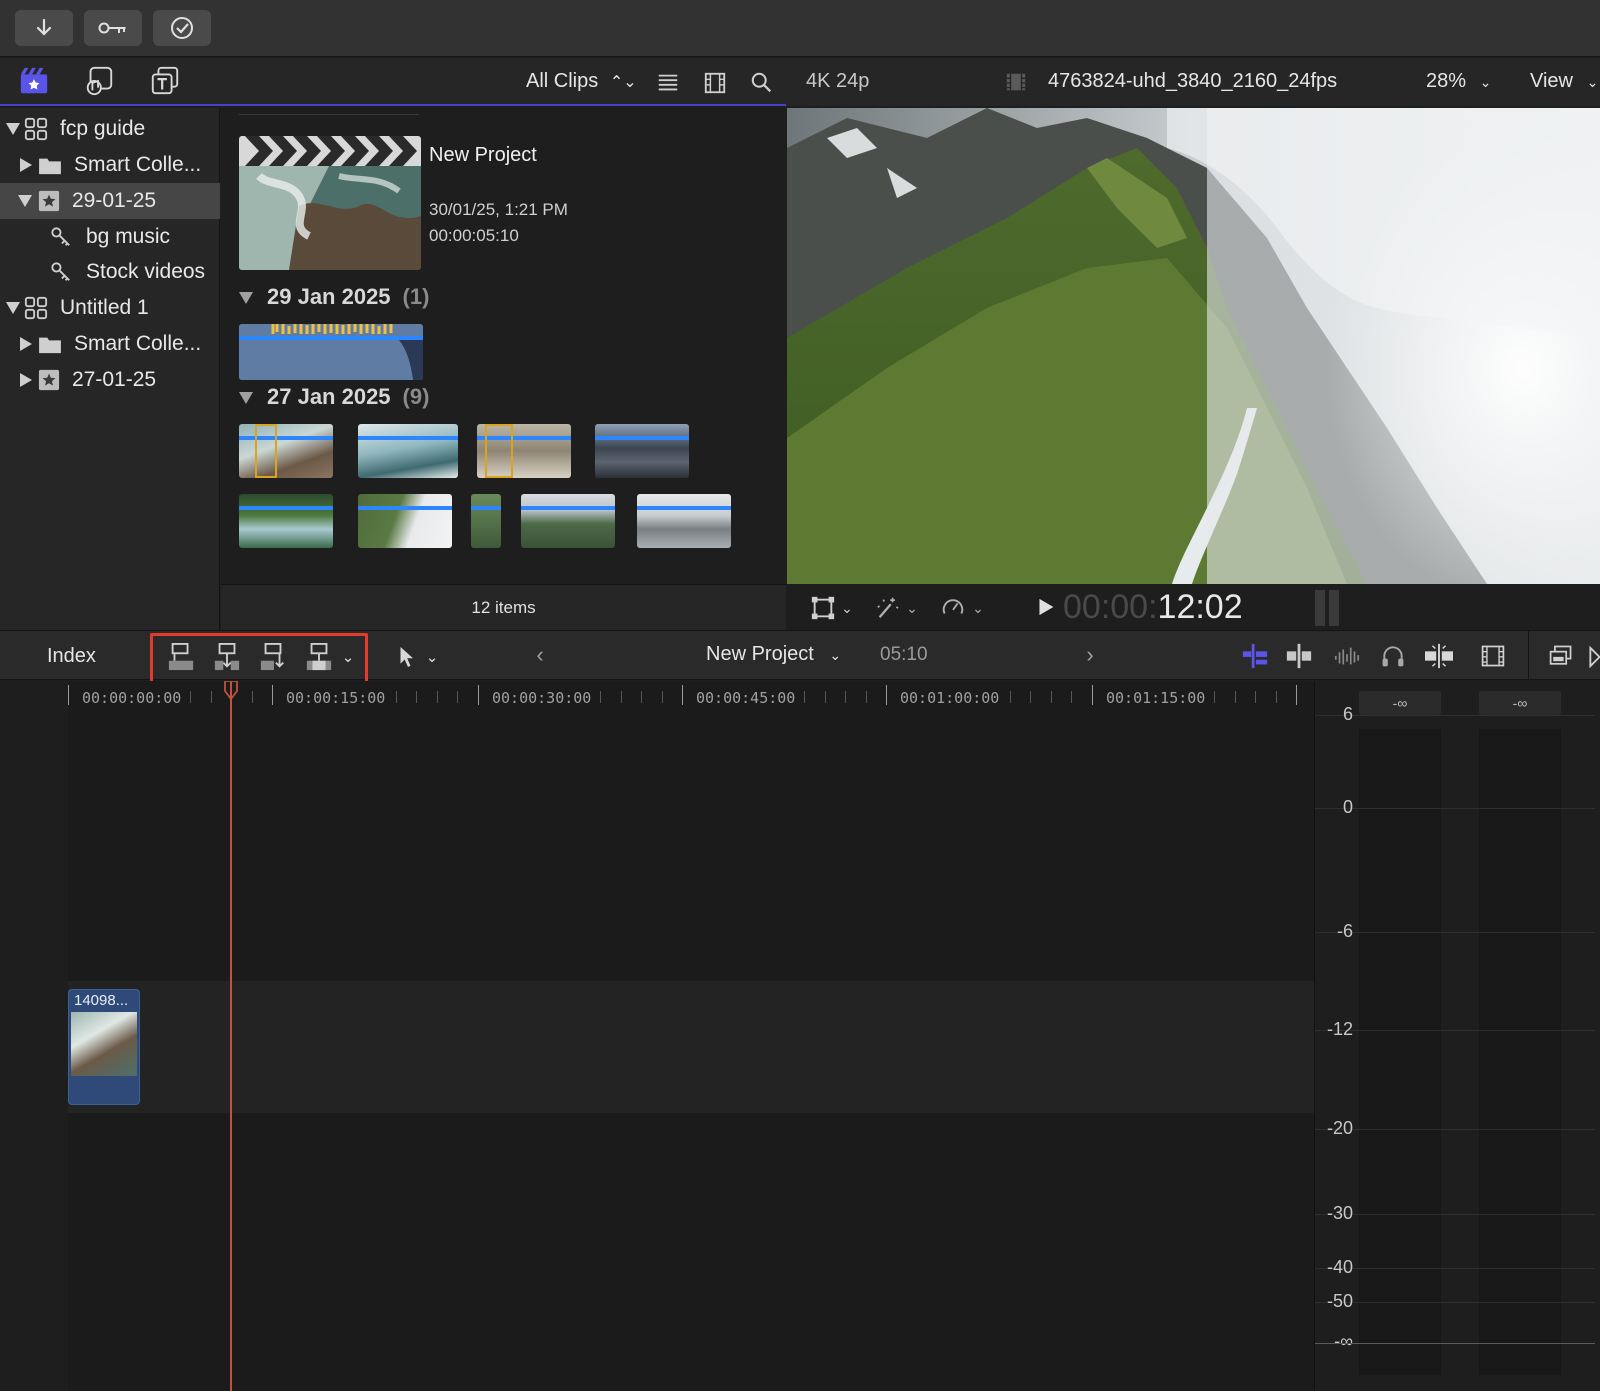 The image size is (1600, 1391). Describe the element at coordinates (540, 654) in the screenshot. I see `back-arrow-icon: ‹` at that location.